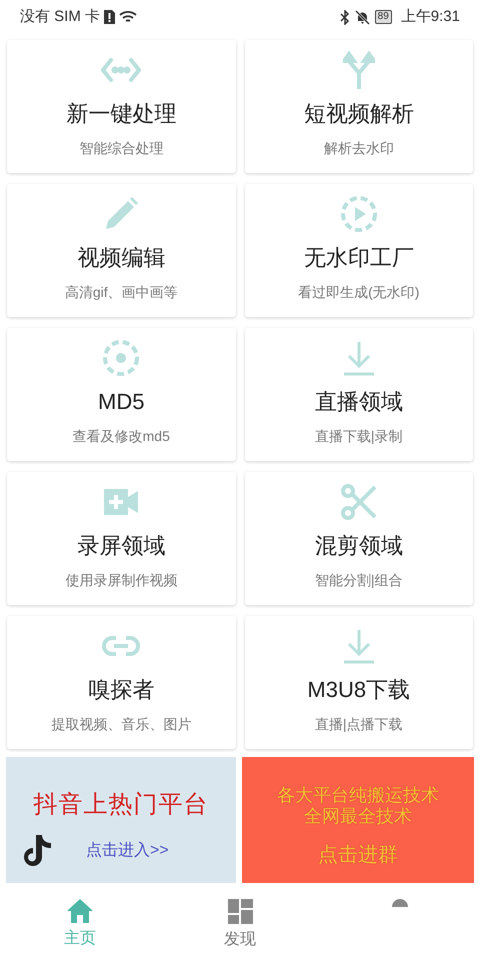  What do you see at coordinates (358, 402) in the screenshot?
I see `tool-title: 直播领域` at bounding box center [358, 402].